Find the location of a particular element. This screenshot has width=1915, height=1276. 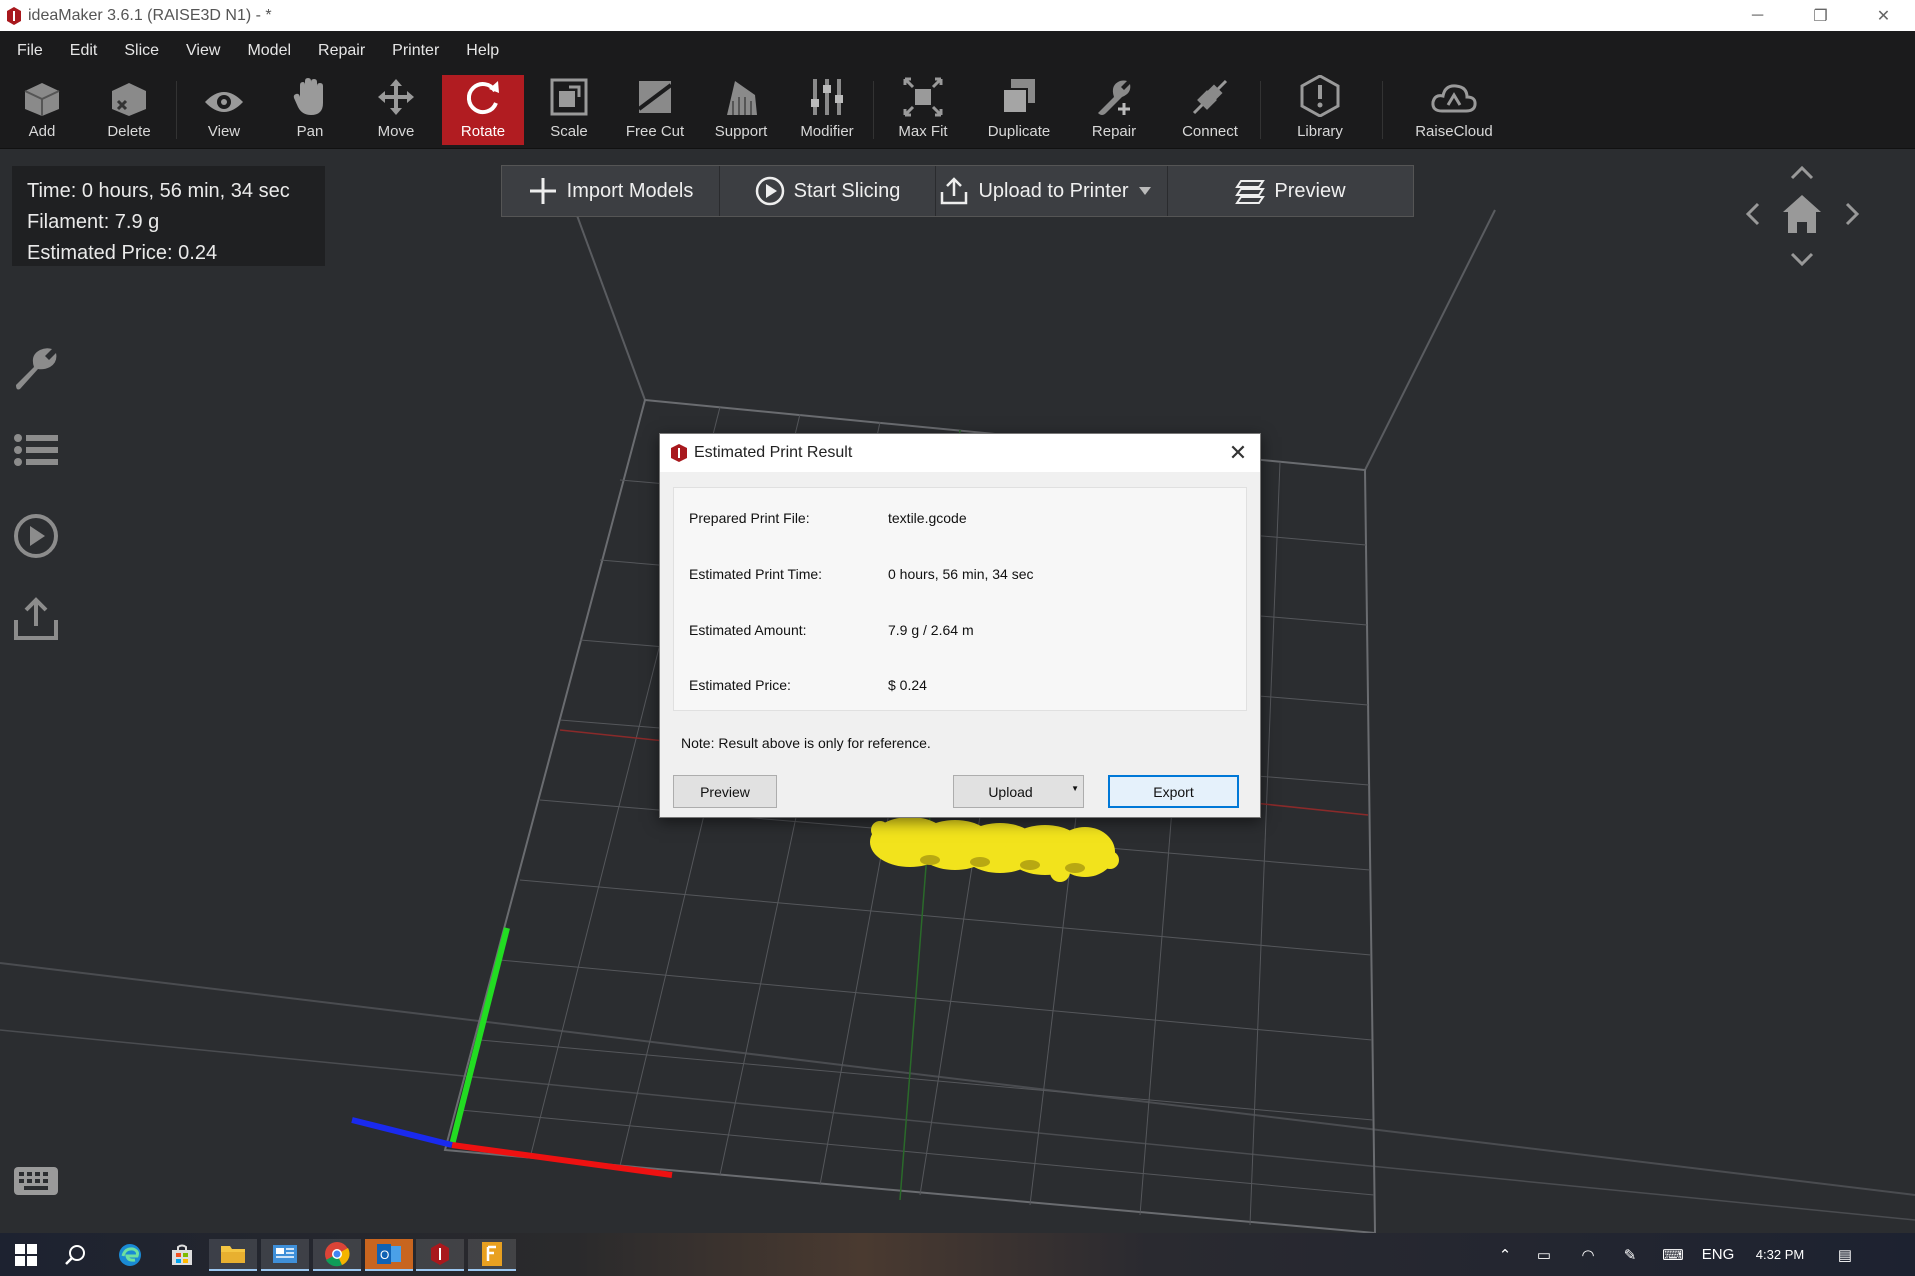

upload-icon is located at coordinates (36, 618).